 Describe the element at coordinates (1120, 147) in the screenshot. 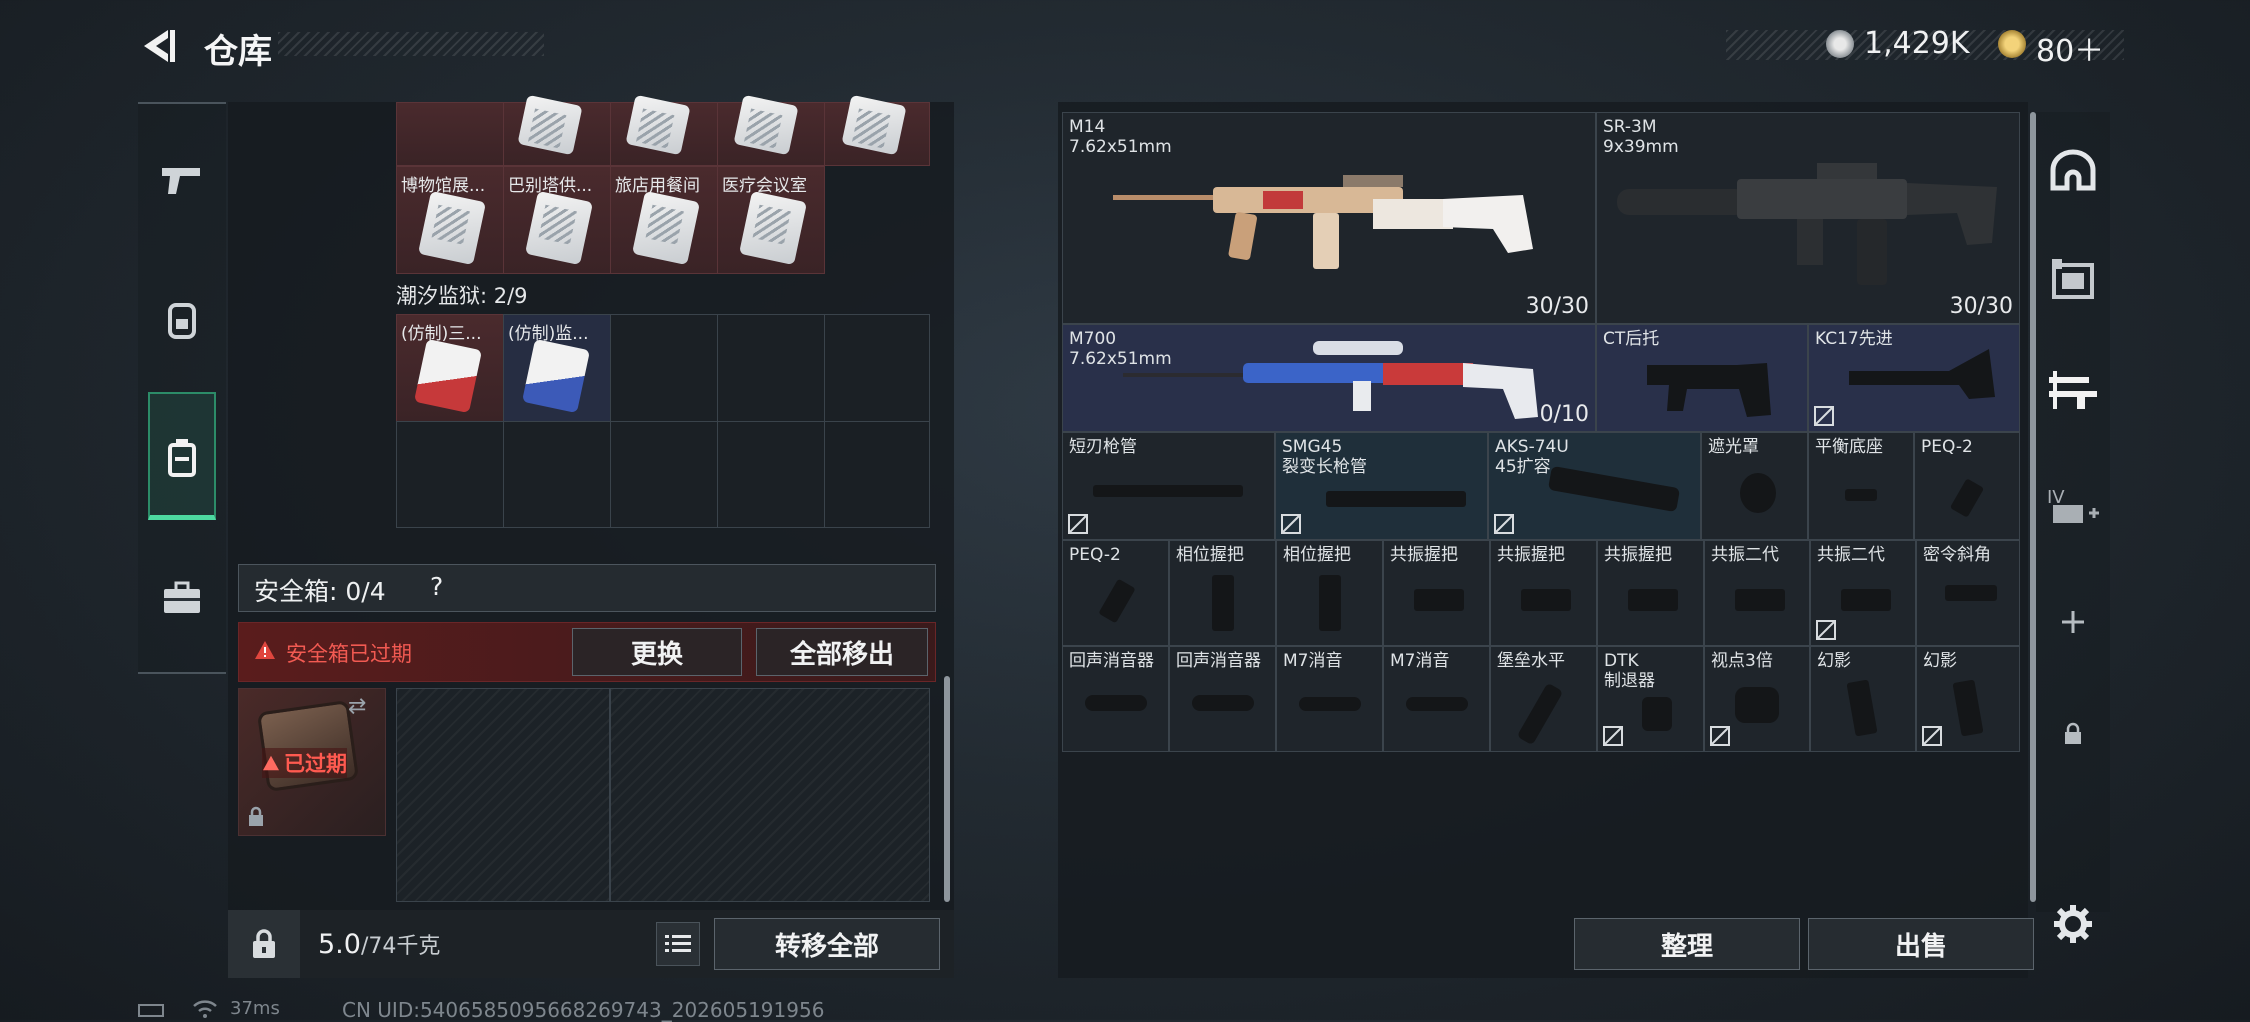

I see `weapon-caliber: 7.62x51mm` at that location.